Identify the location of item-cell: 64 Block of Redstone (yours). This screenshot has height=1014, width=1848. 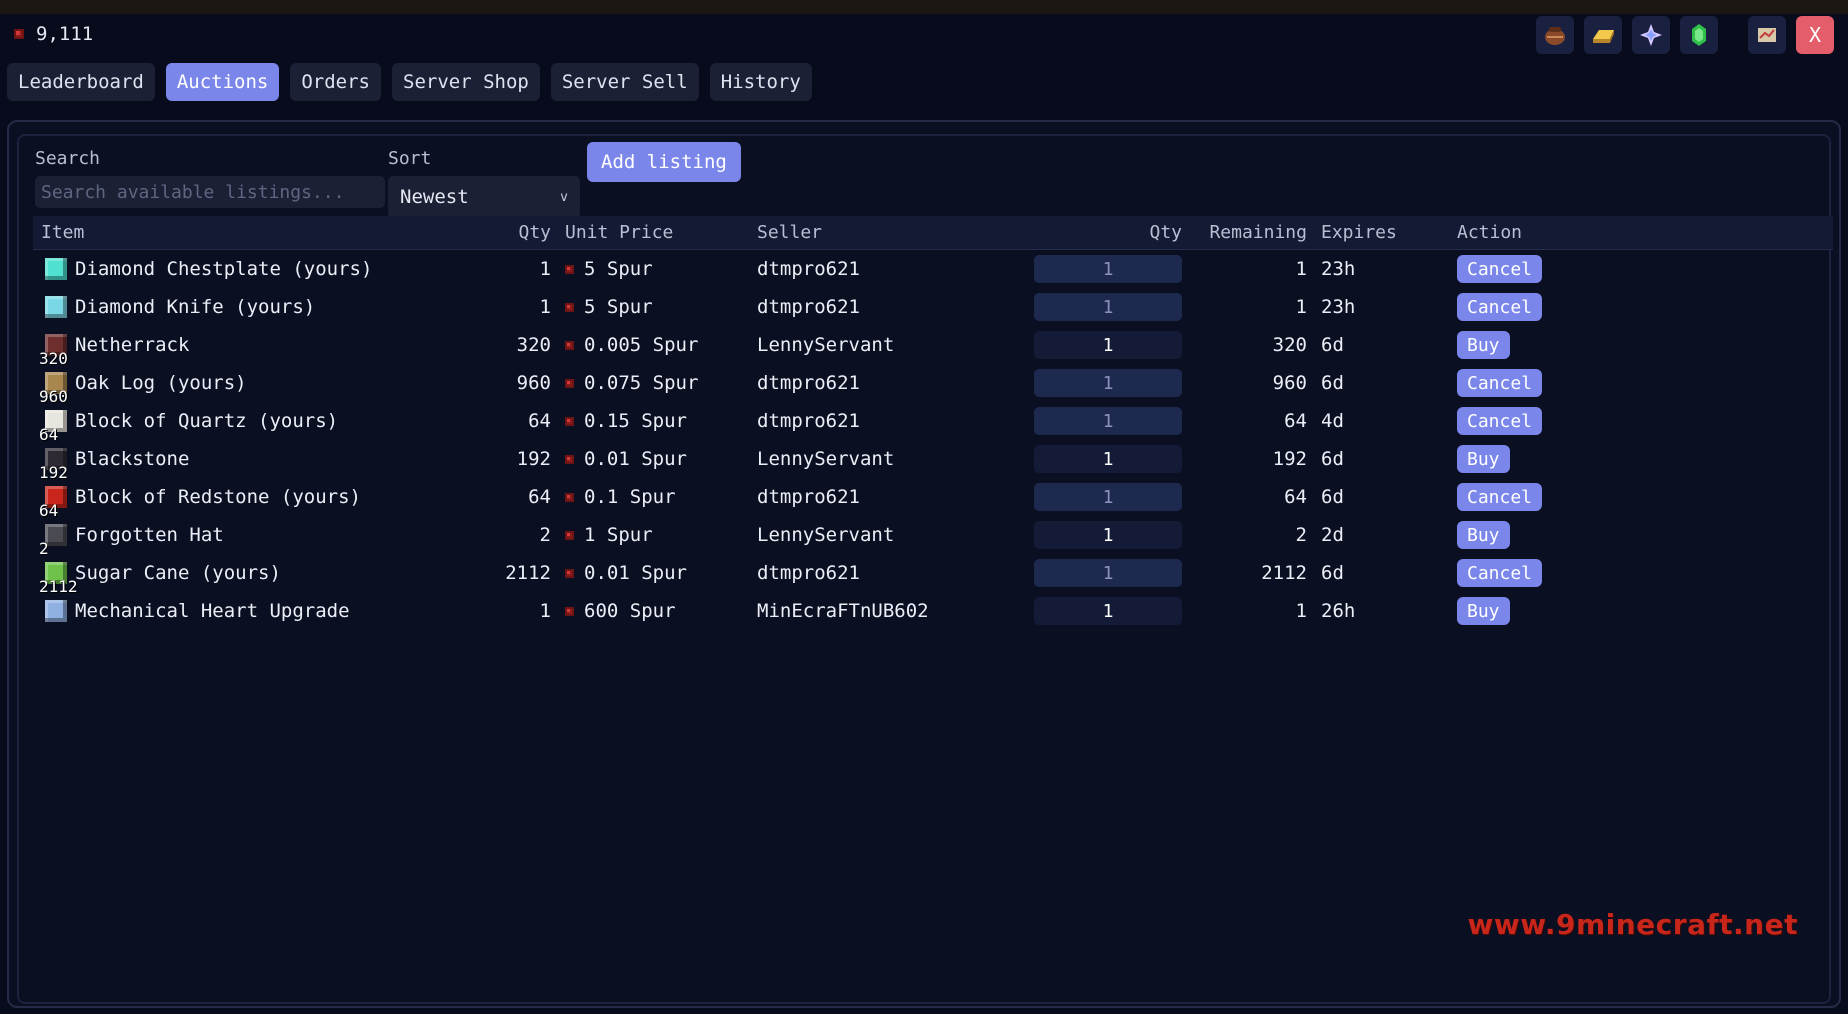
(200, 499).